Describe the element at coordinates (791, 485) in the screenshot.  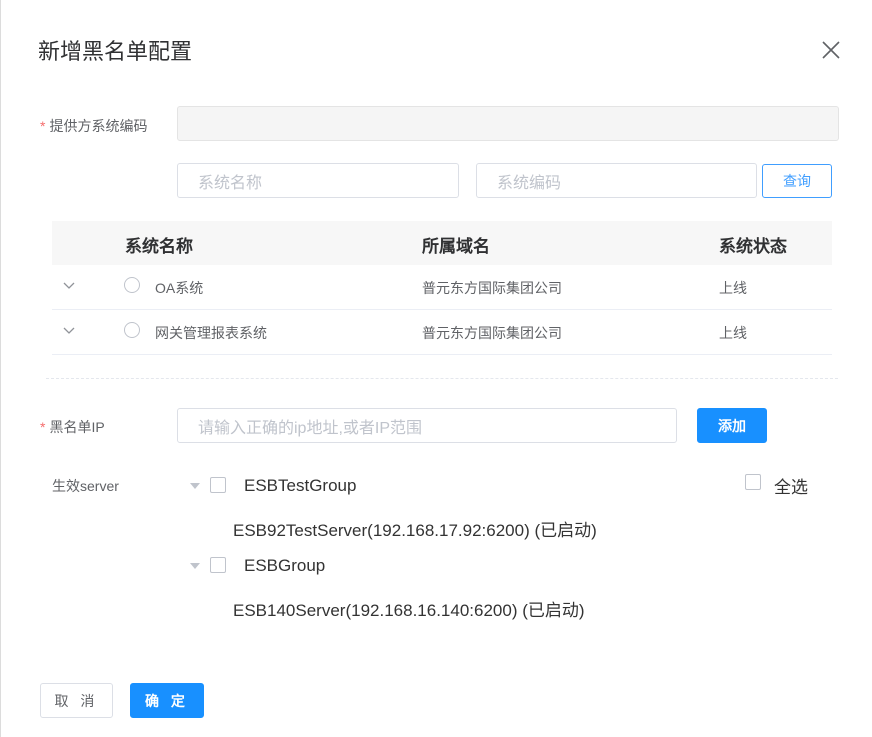
I see `select-all-label: 全选` at that location.